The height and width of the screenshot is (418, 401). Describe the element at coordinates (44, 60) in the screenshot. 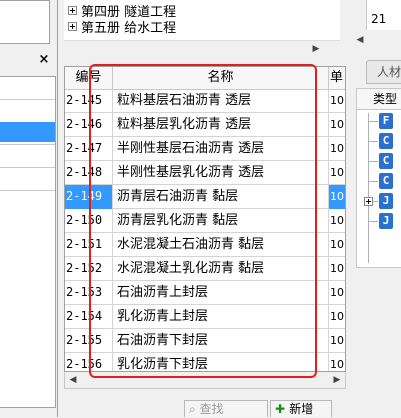

I see `close-icon: ×` at that location.